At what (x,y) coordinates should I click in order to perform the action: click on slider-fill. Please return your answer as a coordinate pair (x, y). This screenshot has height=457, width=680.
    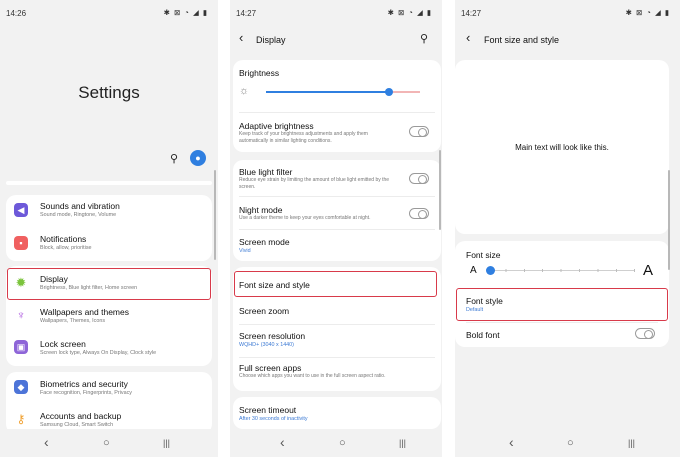
    Looking at the image, I should click on (328, 92).